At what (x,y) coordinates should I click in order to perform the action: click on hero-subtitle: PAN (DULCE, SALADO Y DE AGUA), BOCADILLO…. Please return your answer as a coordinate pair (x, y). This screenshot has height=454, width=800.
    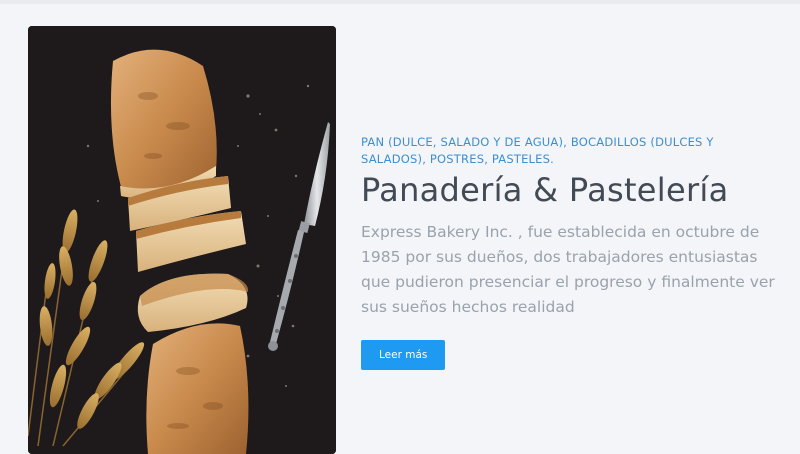
    Looking at the image, I should click on (537, 150).